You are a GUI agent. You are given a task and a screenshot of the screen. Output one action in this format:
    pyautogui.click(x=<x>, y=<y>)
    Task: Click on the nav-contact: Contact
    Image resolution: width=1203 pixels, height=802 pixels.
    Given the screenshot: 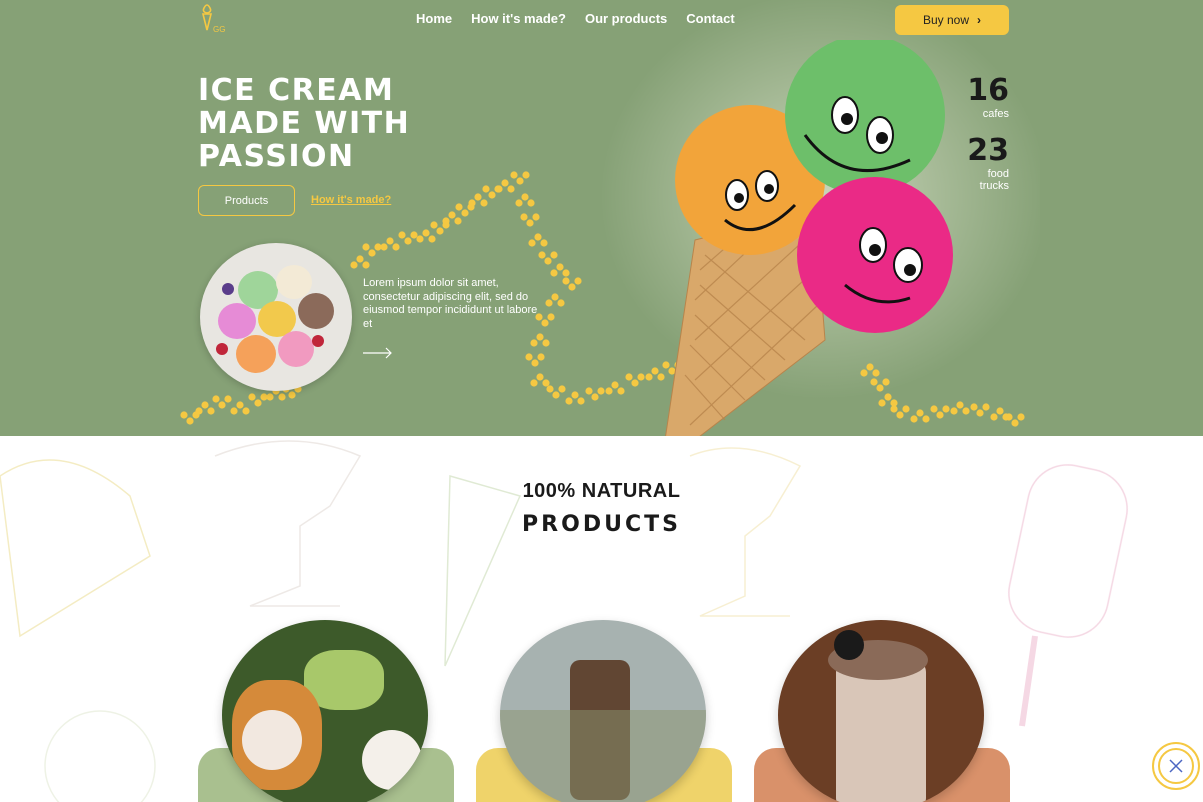 What is the action you would take?
    pyautogui.click(x=710, y=18)
    